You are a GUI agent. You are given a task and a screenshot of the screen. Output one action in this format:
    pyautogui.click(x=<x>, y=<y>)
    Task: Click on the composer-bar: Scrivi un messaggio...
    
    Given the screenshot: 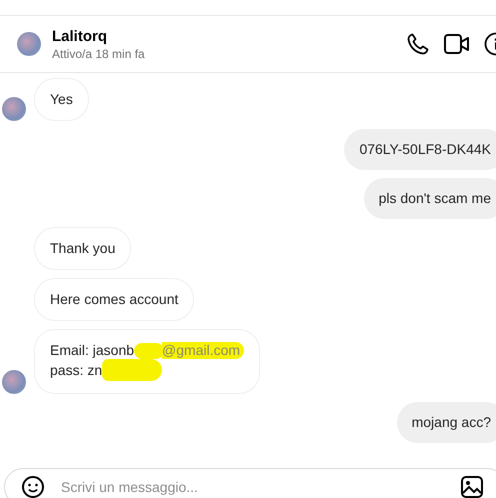 What is the action you would take?
    pyautogui.click(x=250, y=483)
    